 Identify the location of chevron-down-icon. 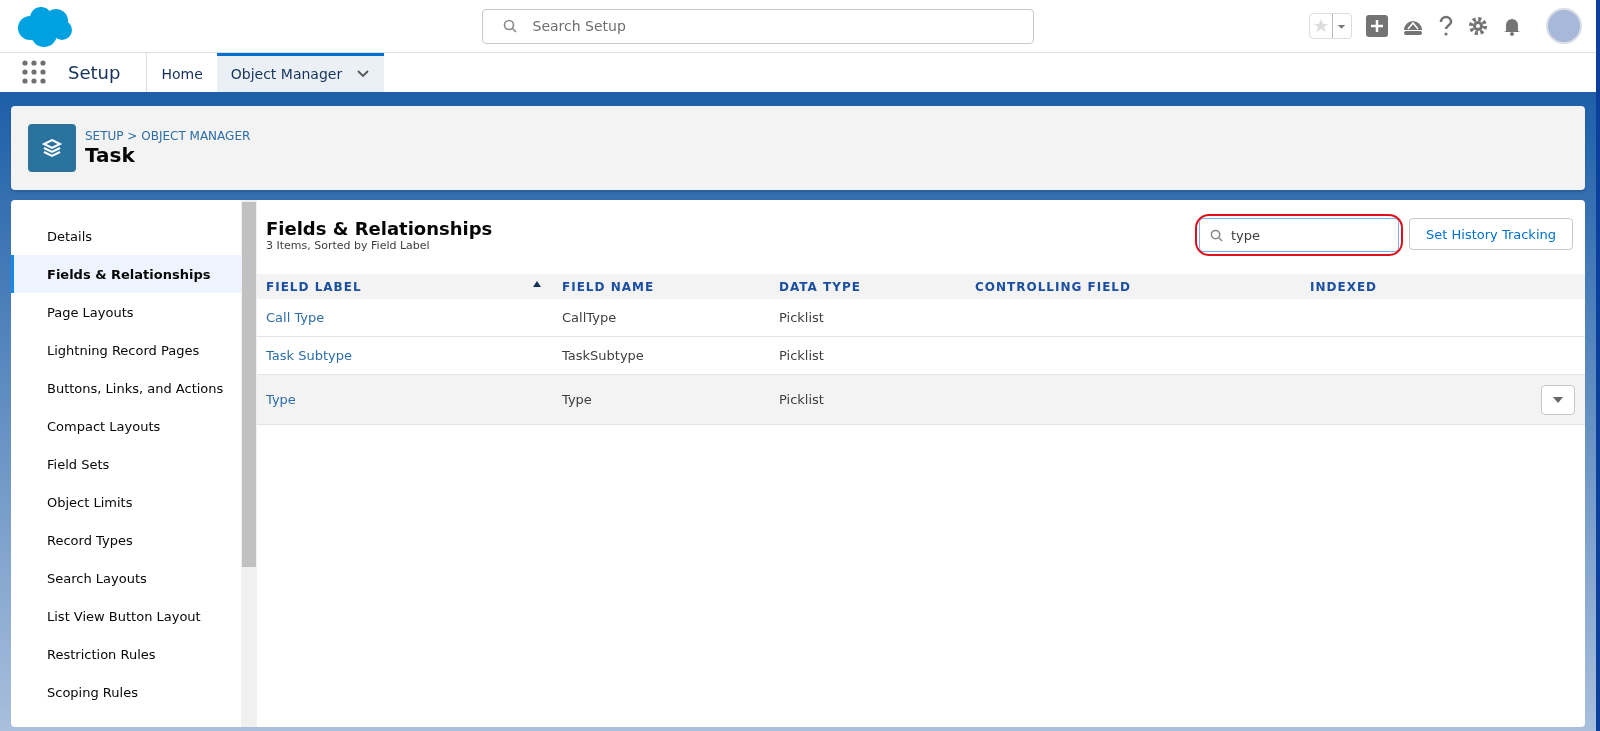
(363, 74).